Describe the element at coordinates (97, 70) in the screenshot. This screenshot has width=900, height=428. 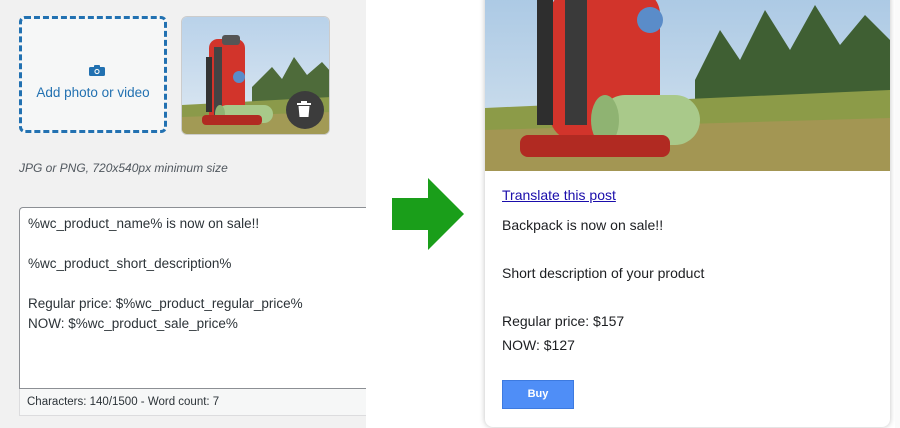
I see `camera-icon` at that location.